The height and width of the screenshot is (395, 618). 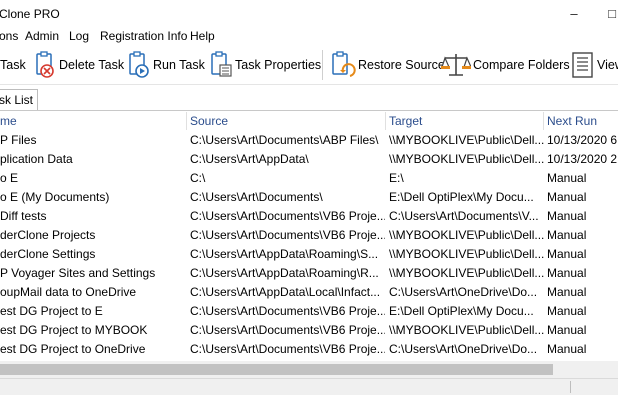 I want to click on delete-task-button: Delete Task, so click(x=78, y=65).